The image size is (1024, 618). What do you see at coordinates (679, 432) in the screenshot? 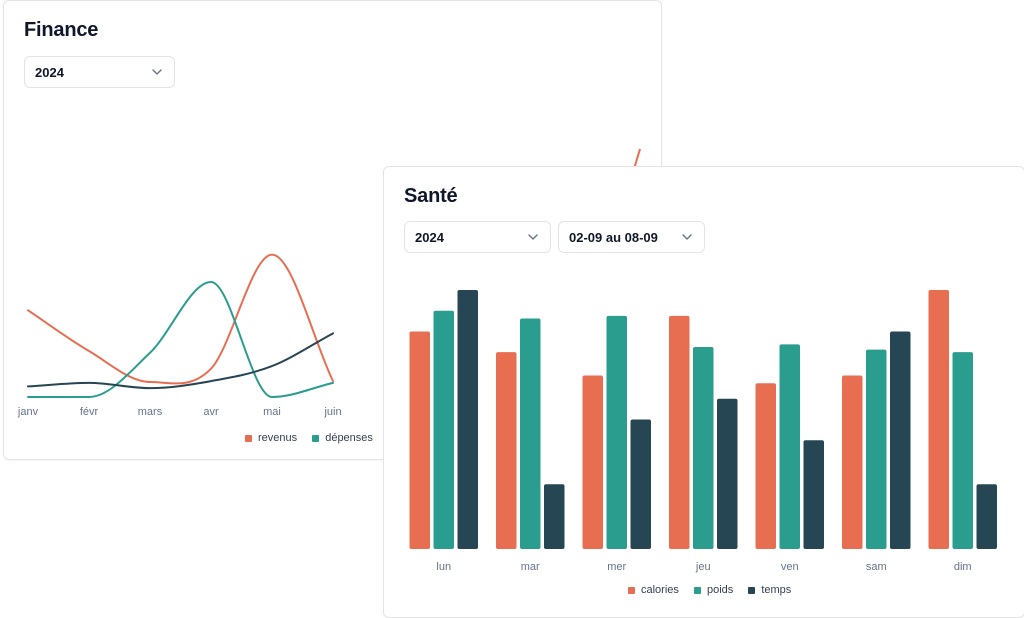
I see `bar-calories-jeu` at bounding box center [679, 432].